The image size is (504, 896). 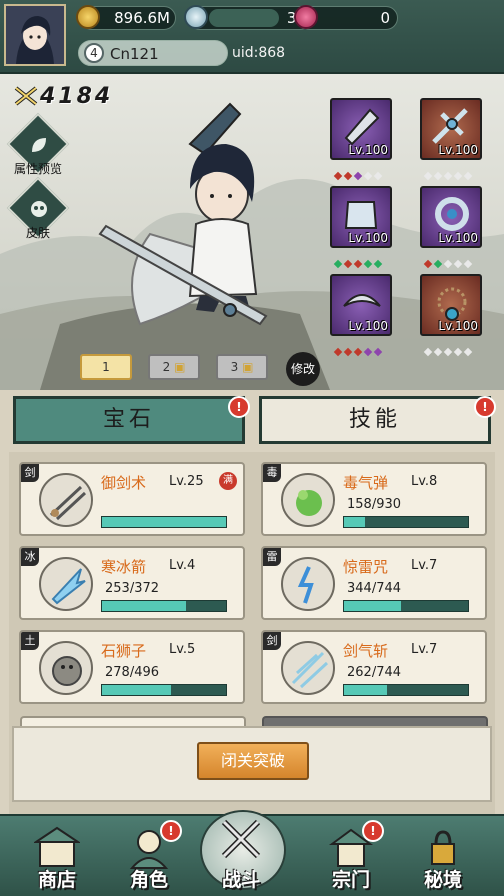 What do you see at coordinates (129, 420) in the screenshot?
I see `tab-gem: 宝石` at bounding box center [129, 420].